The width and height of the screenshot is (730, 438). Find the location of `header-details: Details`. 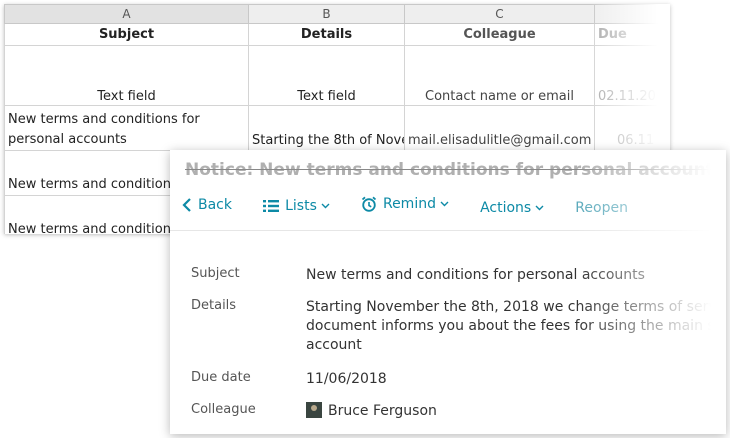

header-details: Details is located at coordinates (326, 34).